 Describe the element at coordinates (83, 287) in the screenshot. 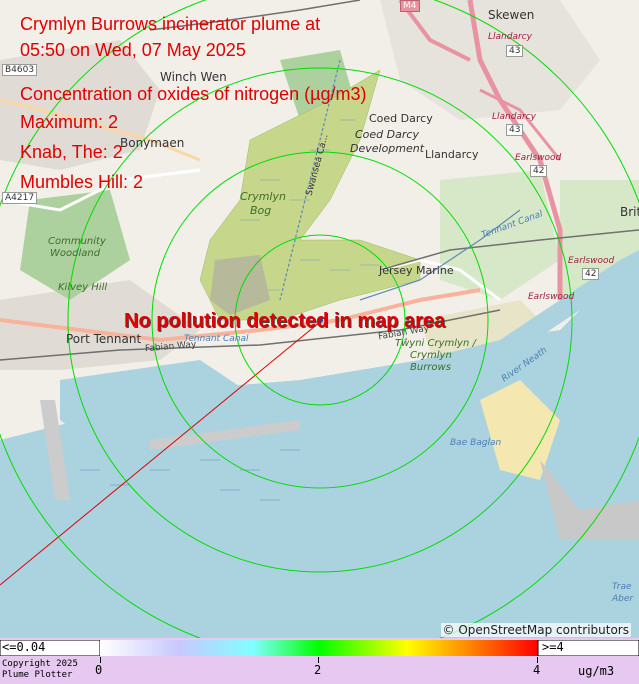

I see `label-kilvey-hill: Kilvey Hill` at that location.